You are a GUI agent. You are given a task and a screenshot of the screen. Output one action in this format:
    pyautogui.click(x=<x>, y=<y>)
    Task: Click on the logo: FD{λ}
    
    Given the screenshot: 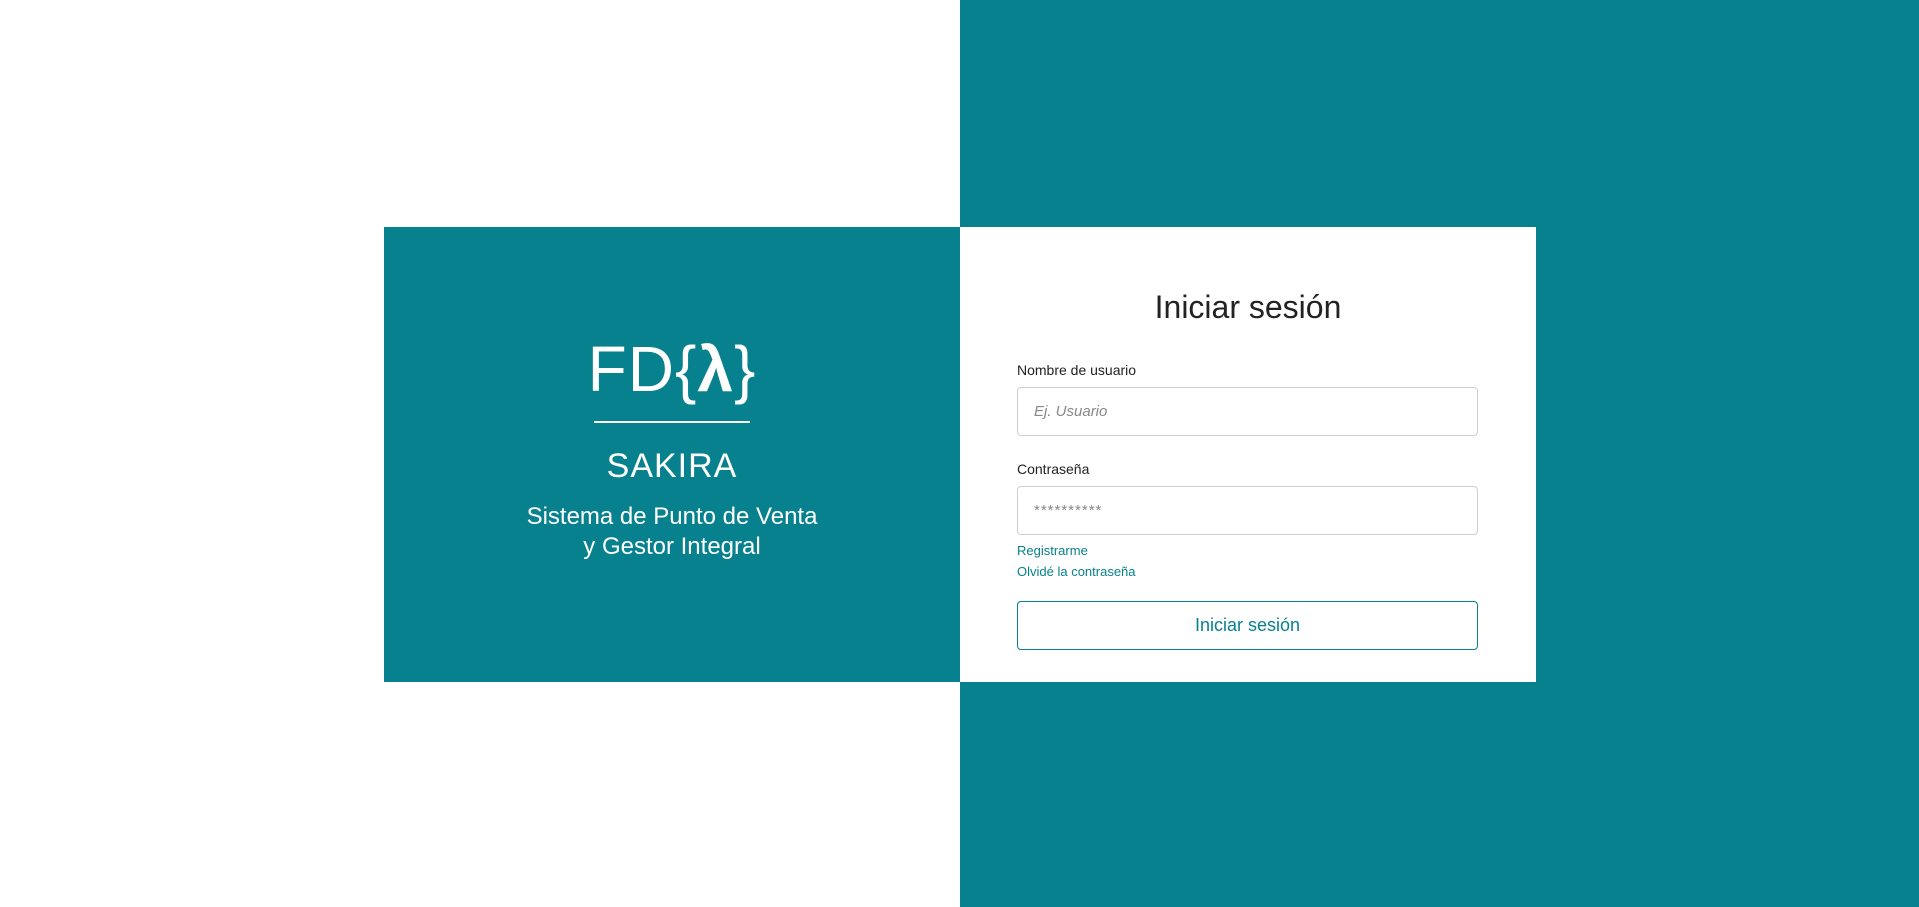 What is the action you would take?
    pyautogui.click(x=672, y=380)
    